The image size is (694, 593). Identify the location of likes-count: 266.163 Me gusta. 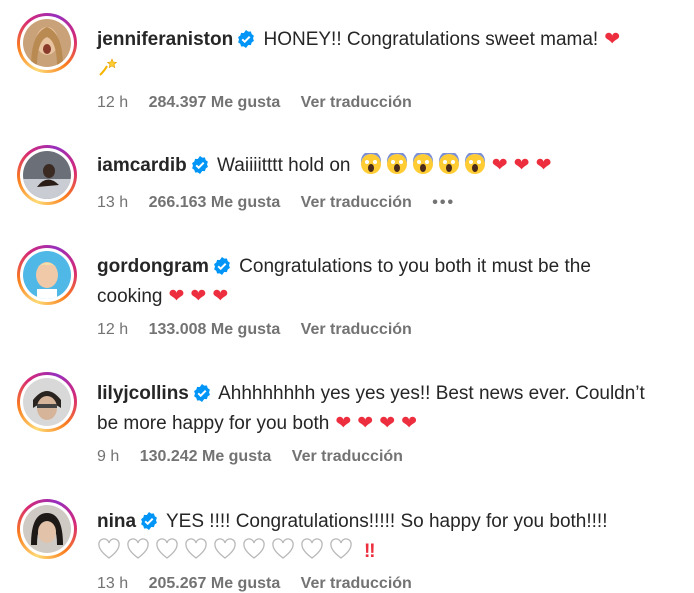
(215, 202).